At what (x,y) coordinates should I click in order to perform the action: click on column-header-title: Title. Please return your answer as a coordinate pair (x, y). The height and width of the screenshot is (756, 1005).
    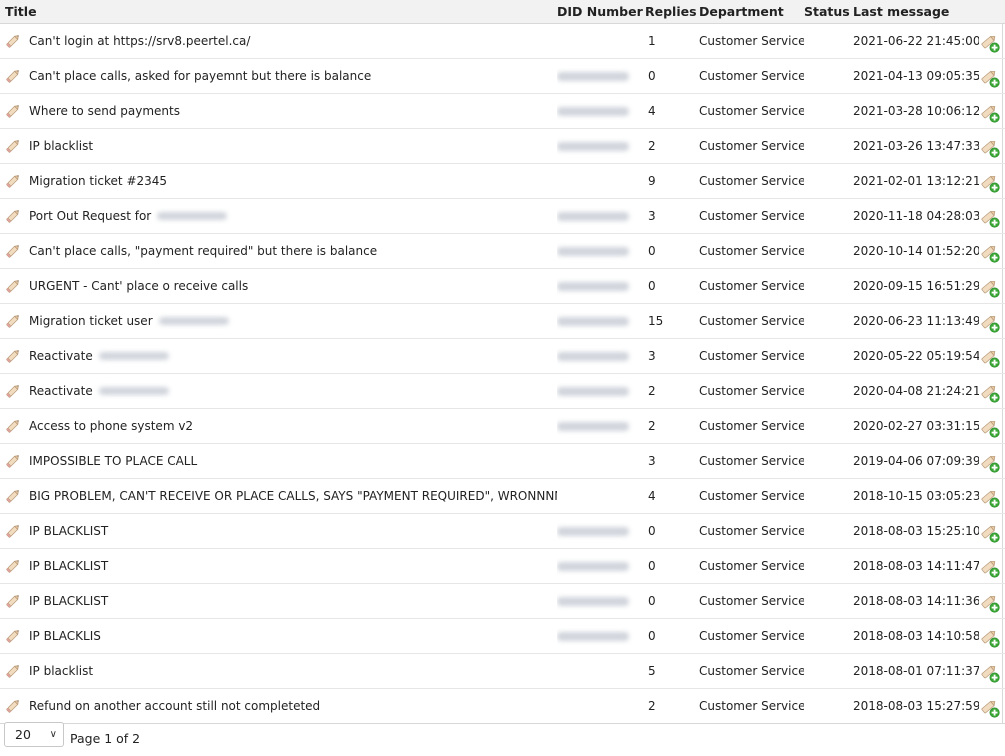
    Looking at the image, I should click on (278, 12).